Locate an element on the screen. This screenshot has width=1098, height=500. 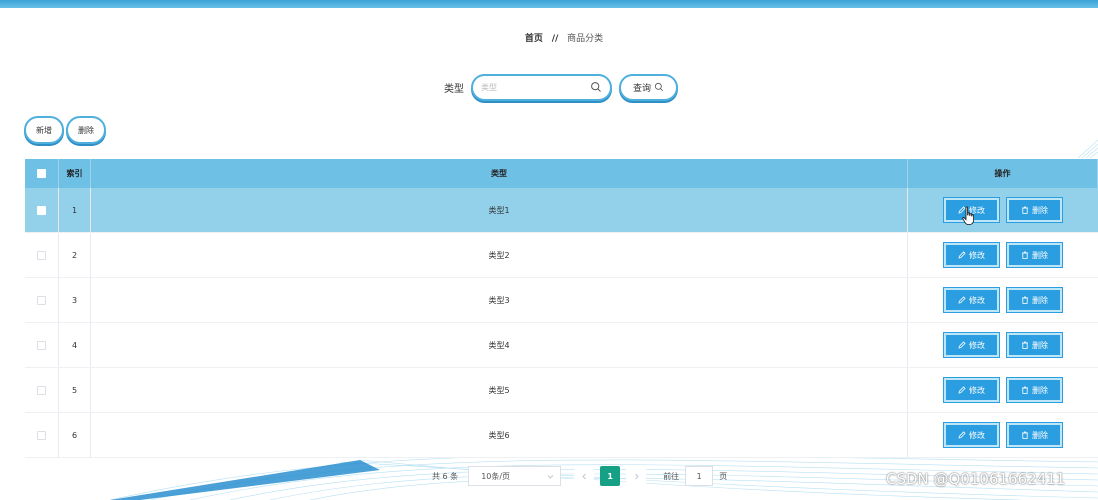
batch-delete-button: 删除 is located at coordinates (86, 130).